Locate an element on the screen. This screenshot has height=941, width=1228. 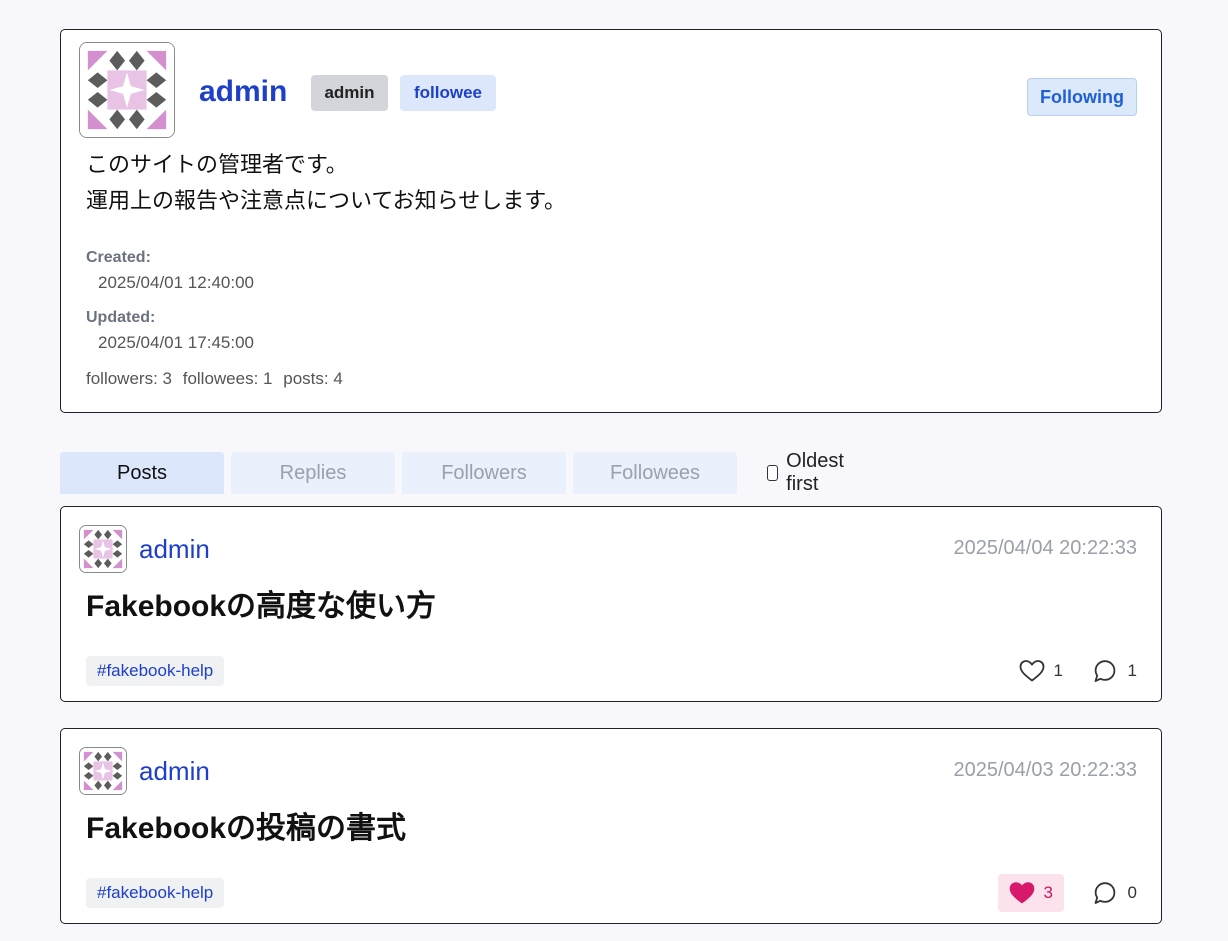
created-label: Created: is located at coordinates (118, 257).